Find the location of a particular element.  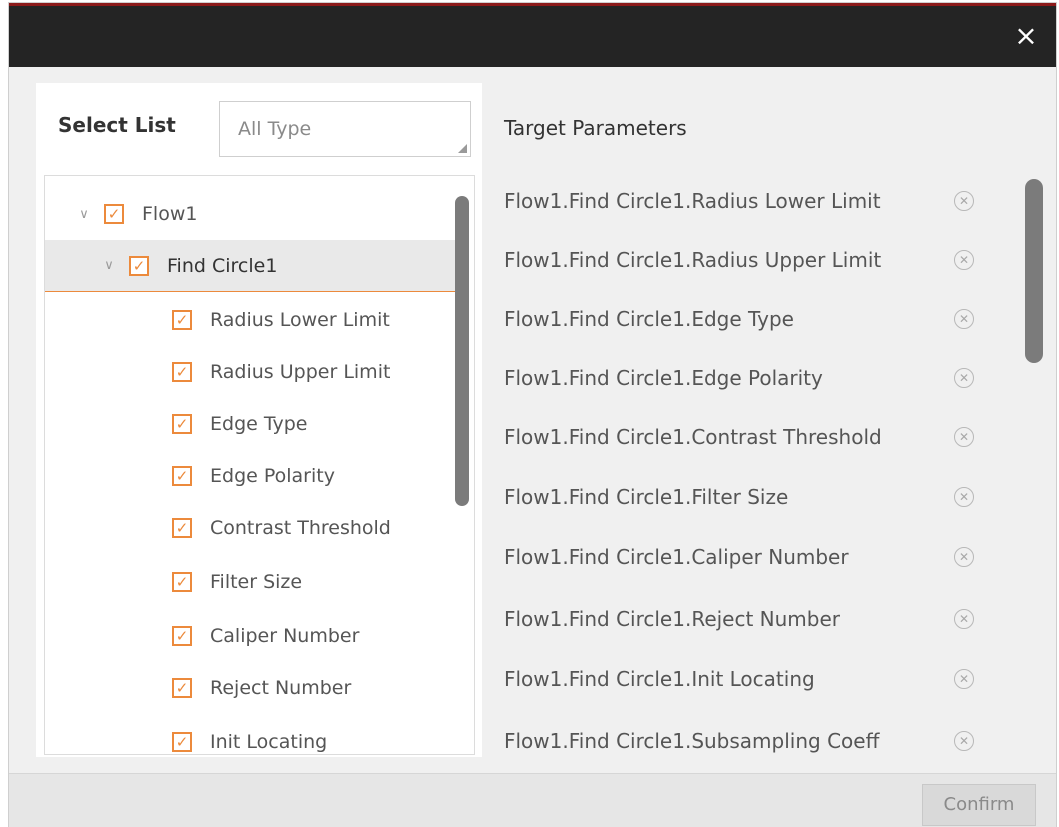

confirm-button: Confirm is located at coordinates (979, 805).